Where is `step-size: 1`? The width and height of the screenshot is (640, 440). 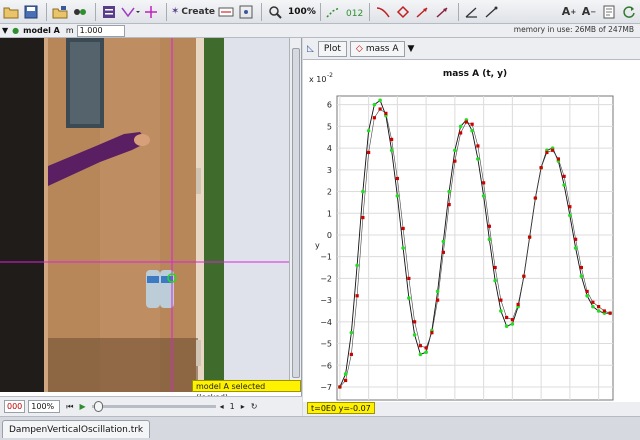
step-size: 1 is located at coordinates (232, 406).